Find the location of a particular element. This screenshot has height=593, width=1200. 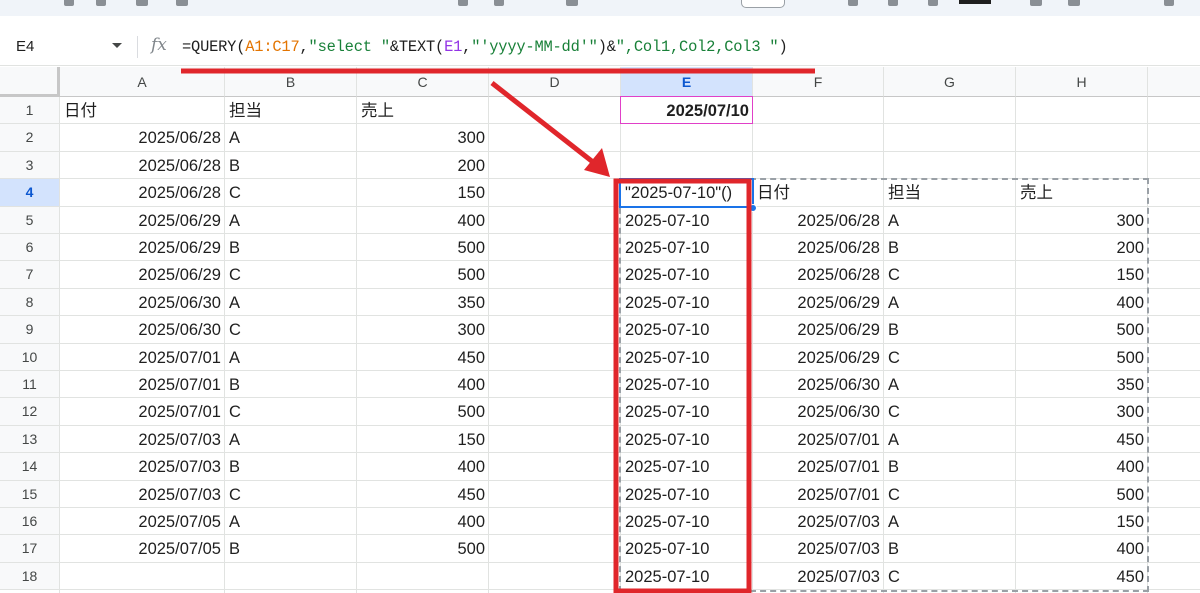

row-header-9: 9 is located at coordinates (30, 330).